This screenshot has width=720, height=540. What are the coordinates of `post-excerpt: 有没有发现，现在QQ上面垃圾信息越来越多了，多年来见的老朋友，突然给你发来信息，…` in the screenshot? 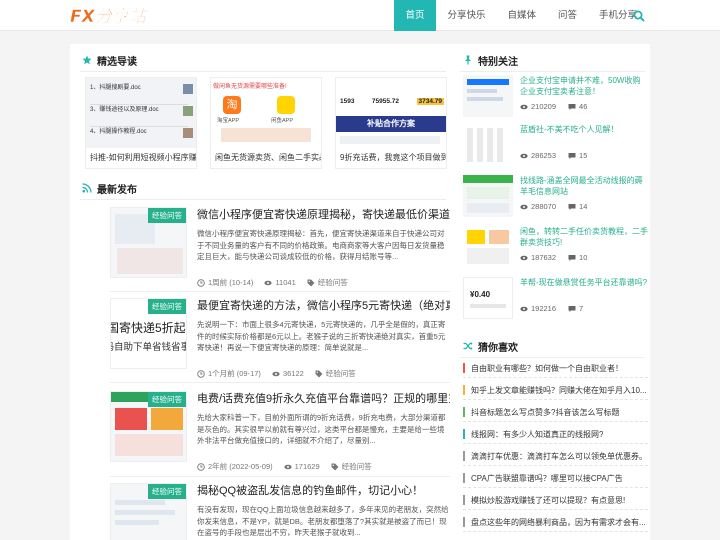 It's located at (323, 521).